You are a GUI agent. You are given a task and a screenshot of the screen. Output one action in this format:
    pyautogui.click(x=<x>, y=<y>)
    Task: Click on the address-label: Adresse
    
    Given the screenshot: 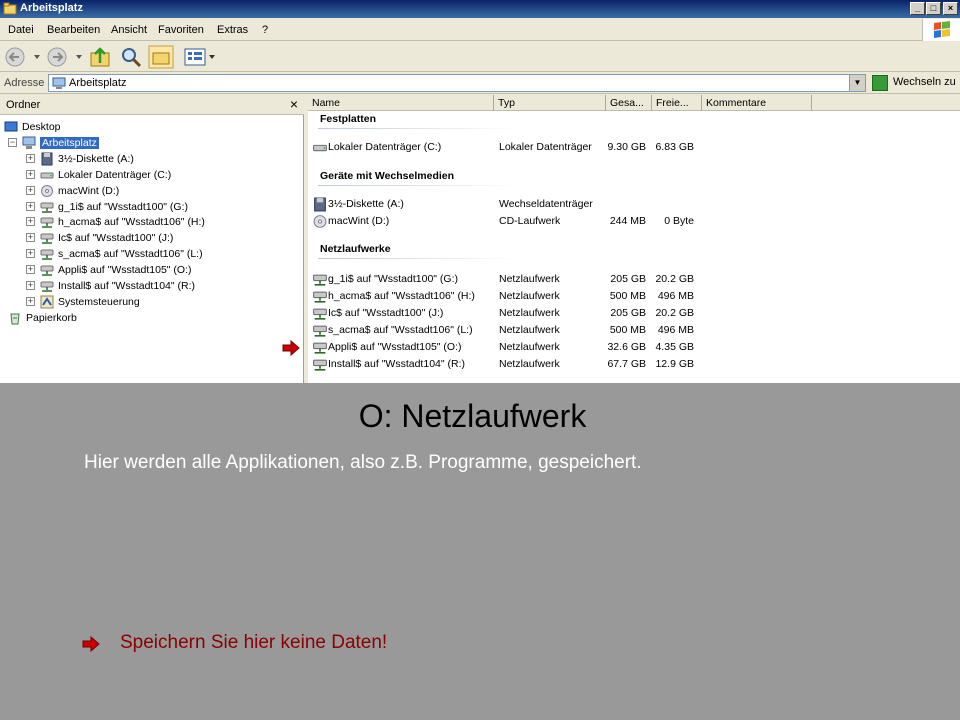 What is the action you would take?
    pyautogui.click(x=24, y=83)
    